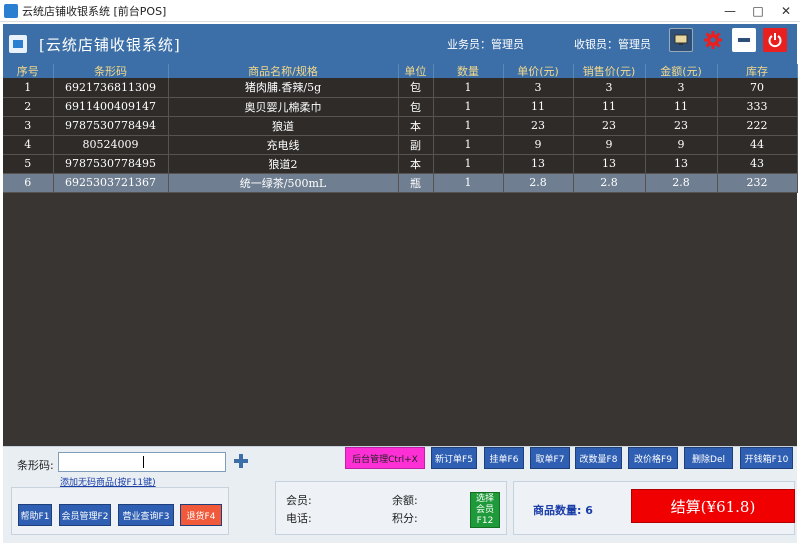 This screenshot has width=800, height=543. Describe the element at coordinates (757, 126) in the screenshot. I see `table-cell: 222` at that location.